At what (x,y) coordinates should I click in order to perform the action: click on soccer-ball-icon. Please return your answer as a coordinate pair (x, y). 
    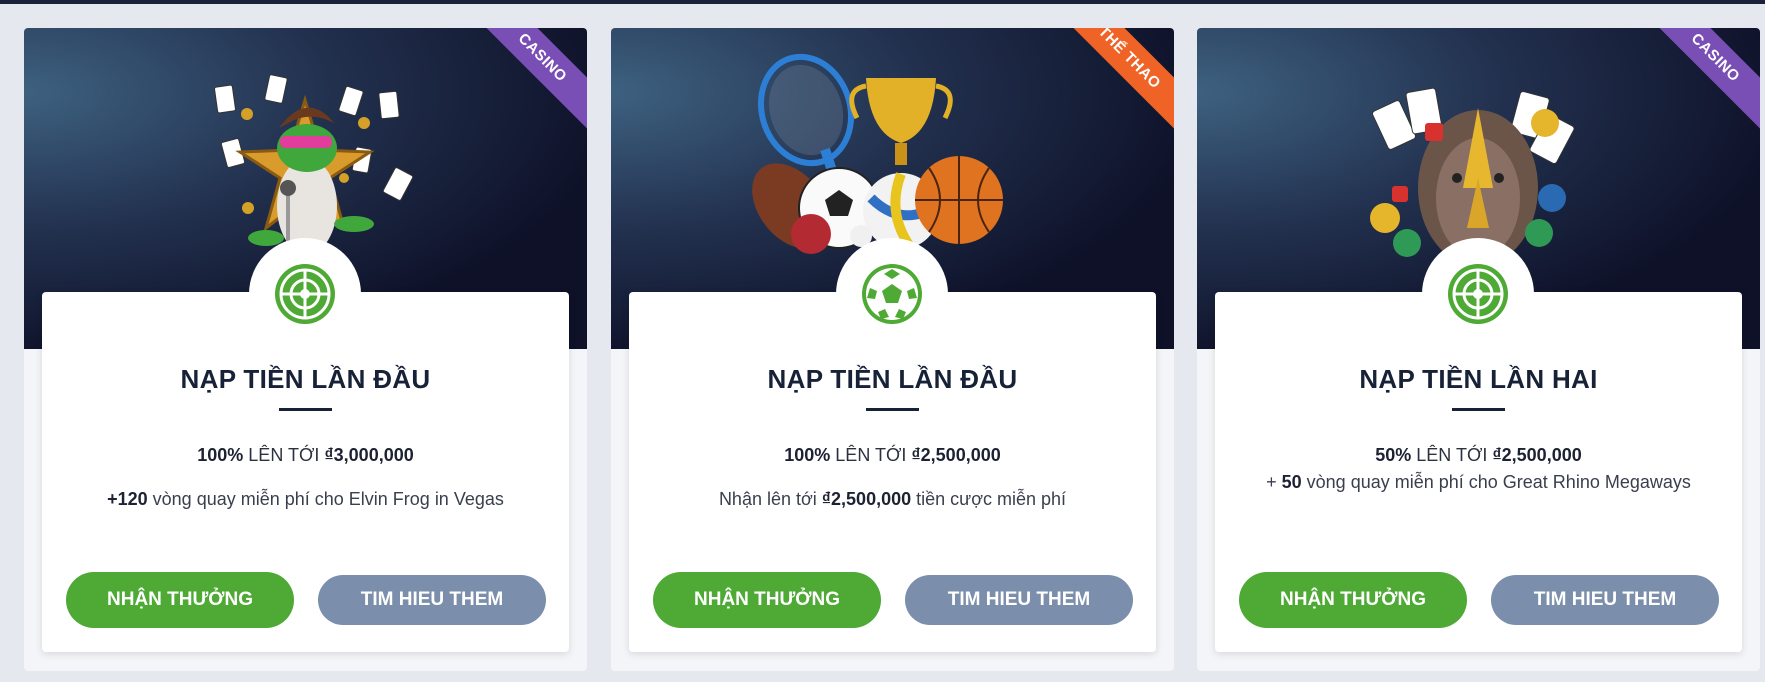
    Looking at the image, I should click on (892, 294).